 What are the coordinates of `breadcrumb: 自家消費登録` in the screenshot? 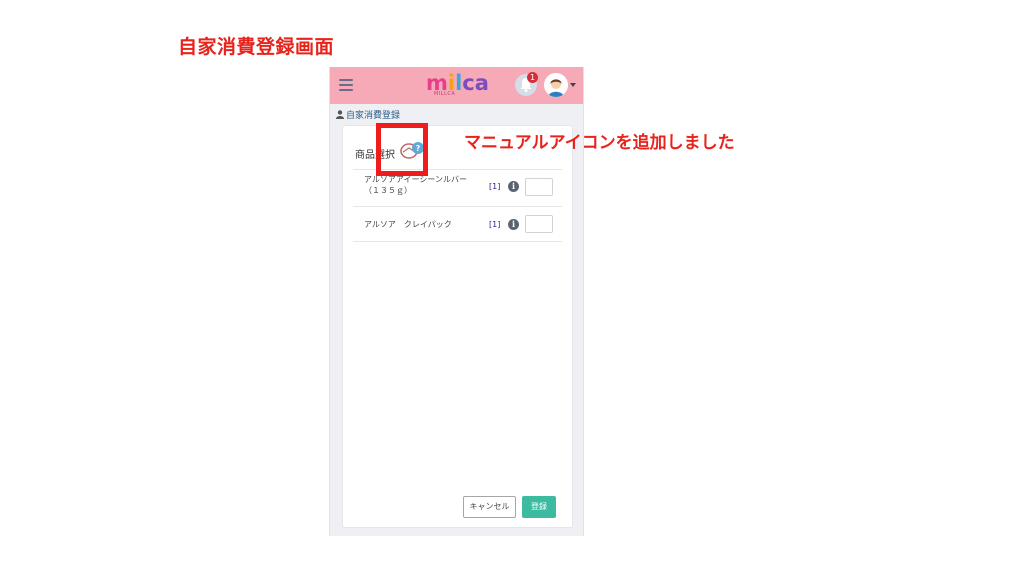 It's located at (368, 115).